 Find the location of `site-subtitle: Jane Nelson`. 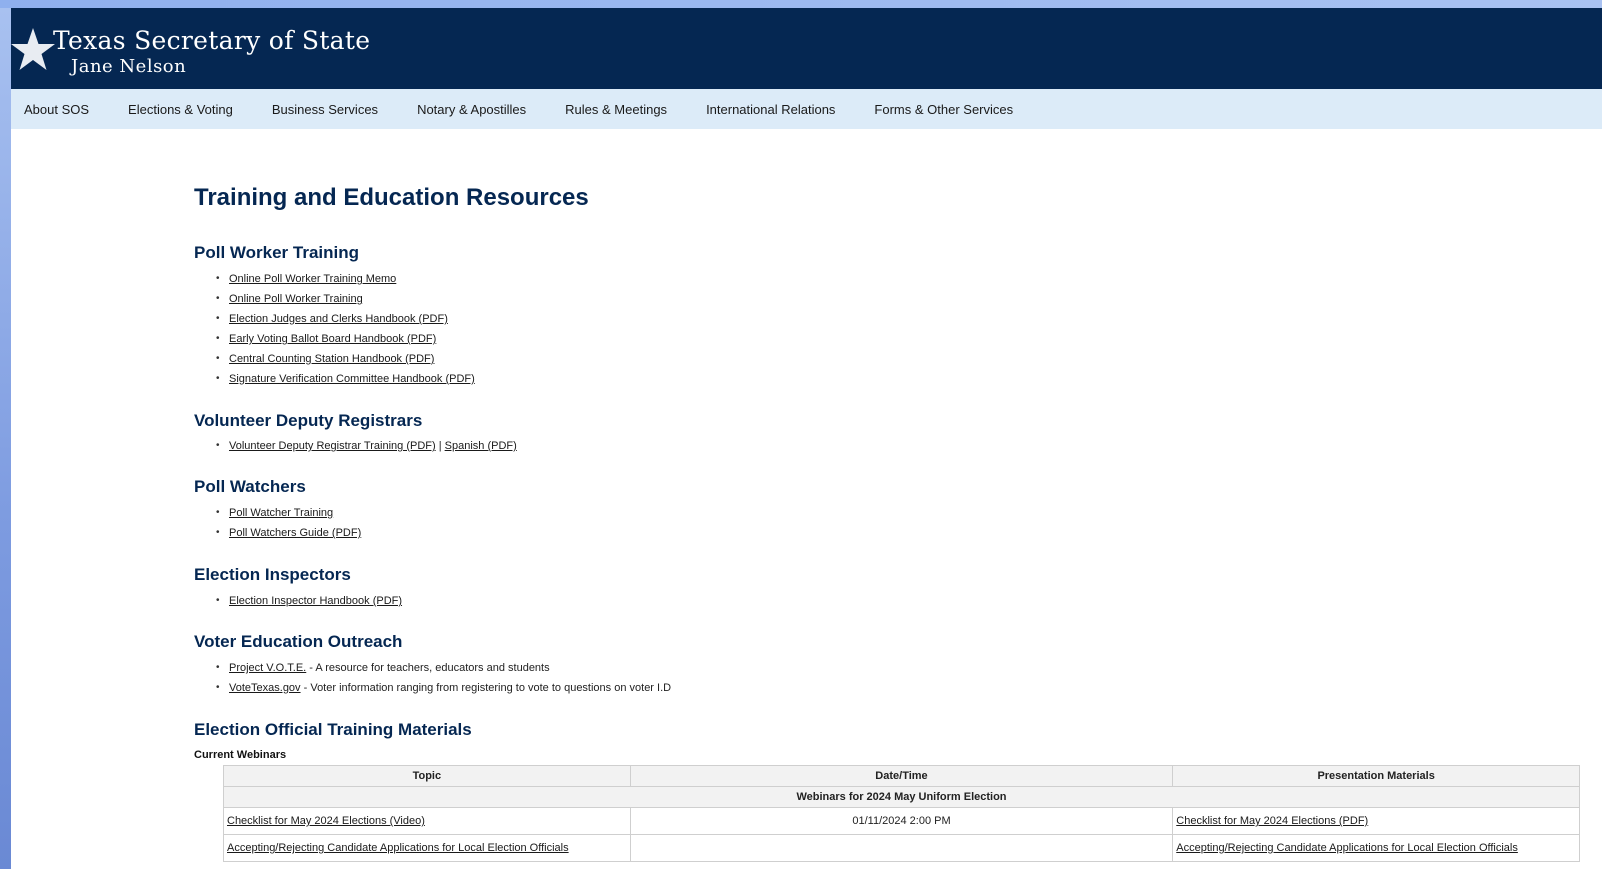

site-subtitle: Jane Nelson is located at coordinates (129, 66).